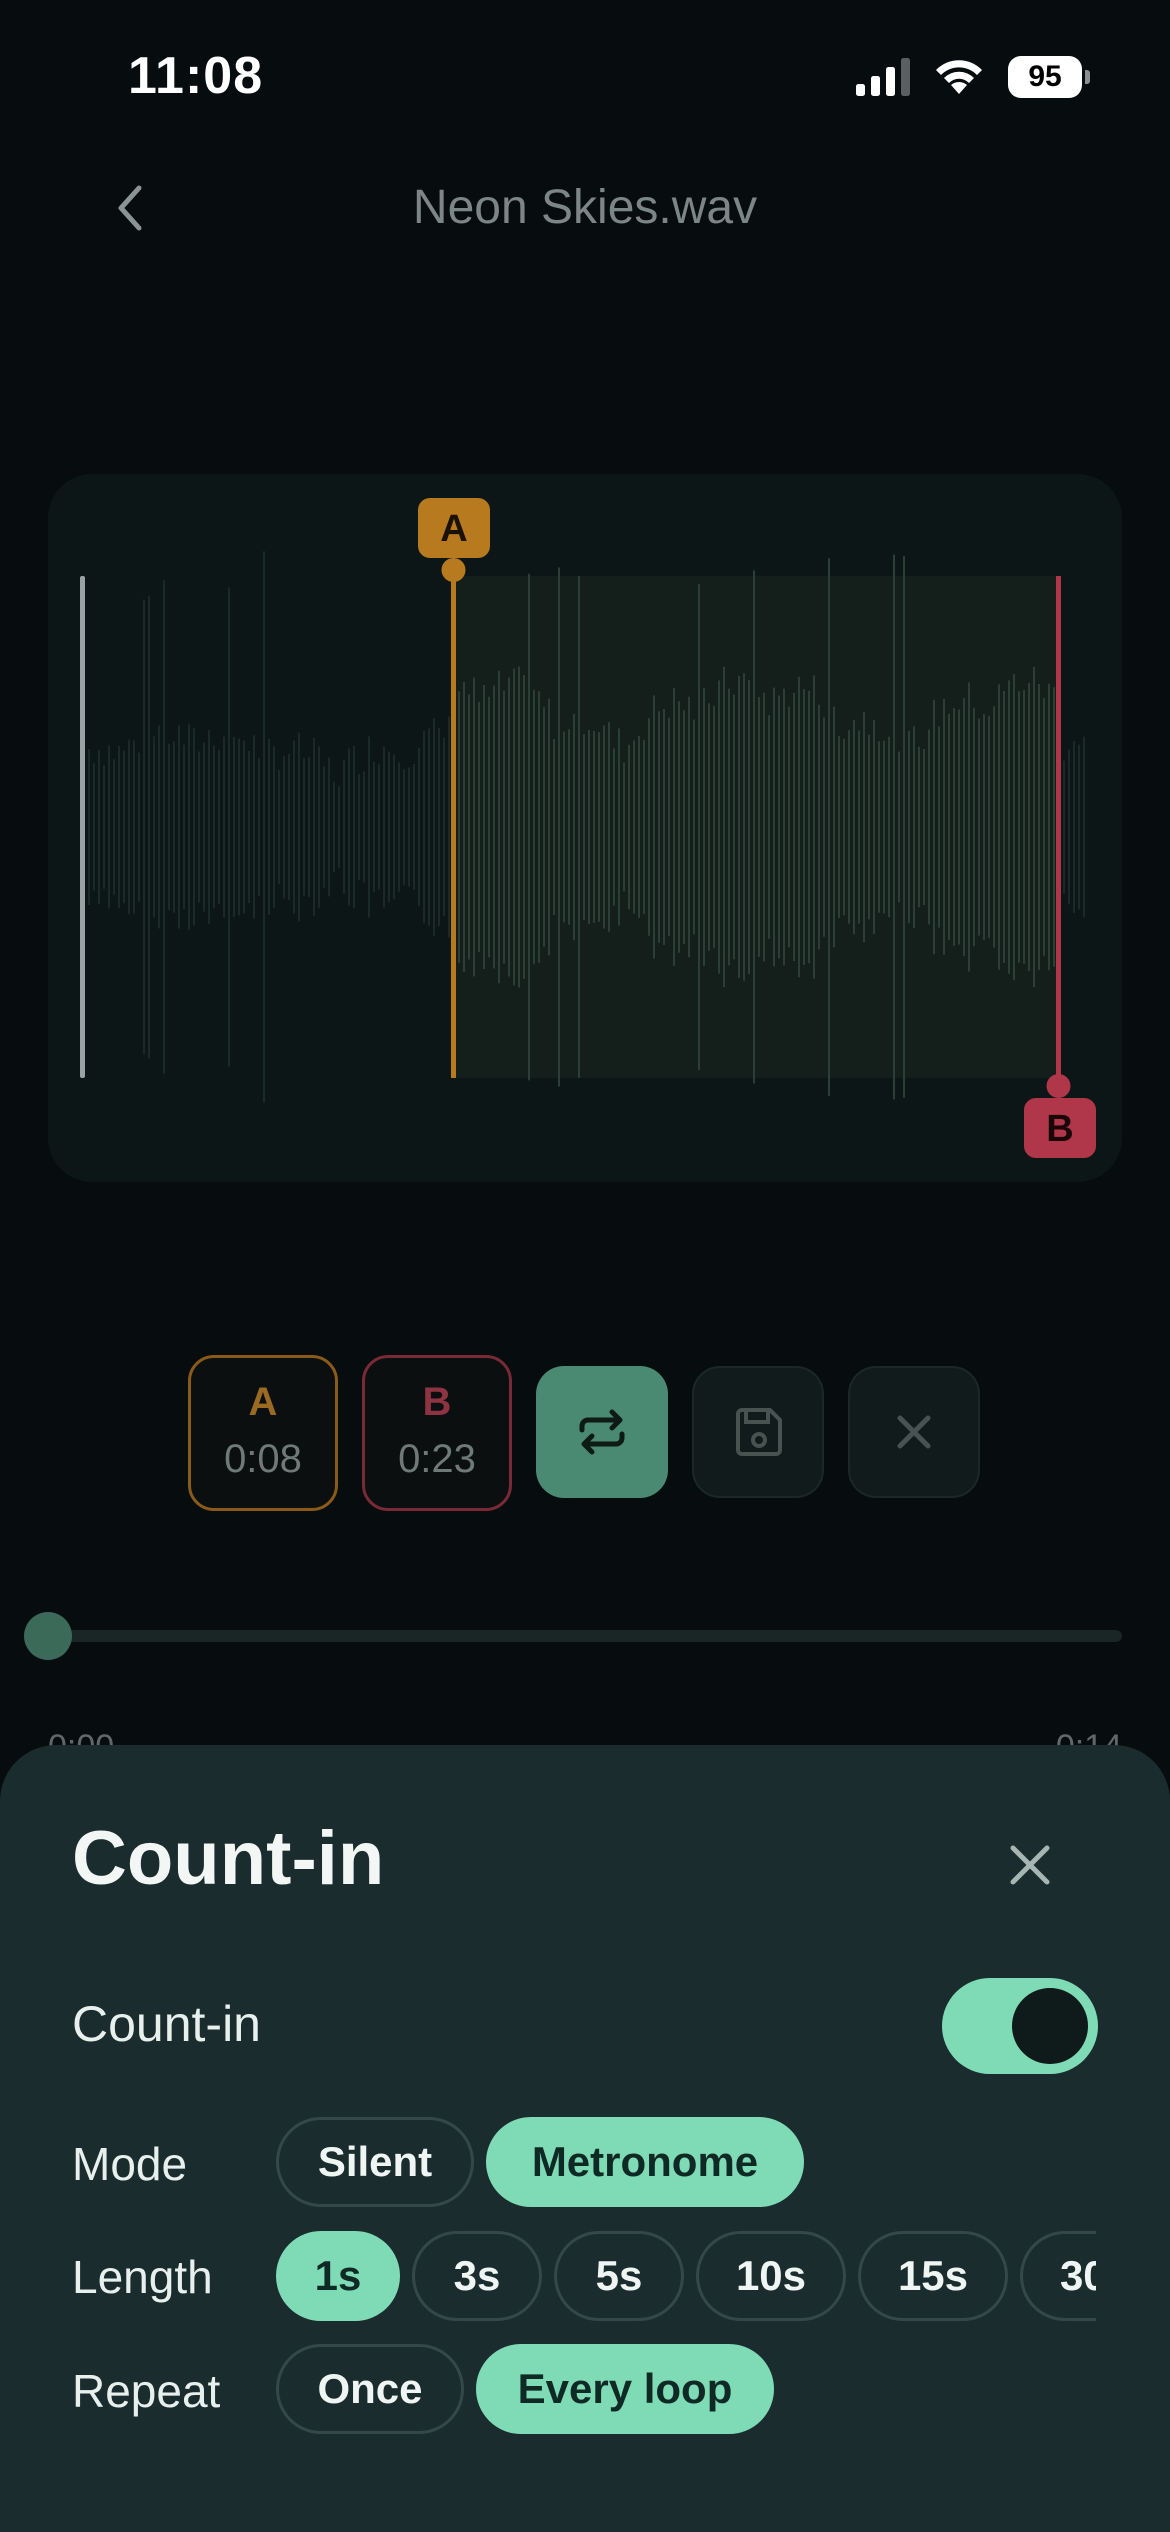 Image resolution: width=1170 pixels, height=2532 pixels. I want to click on b-label: B, so click(437, 1402).